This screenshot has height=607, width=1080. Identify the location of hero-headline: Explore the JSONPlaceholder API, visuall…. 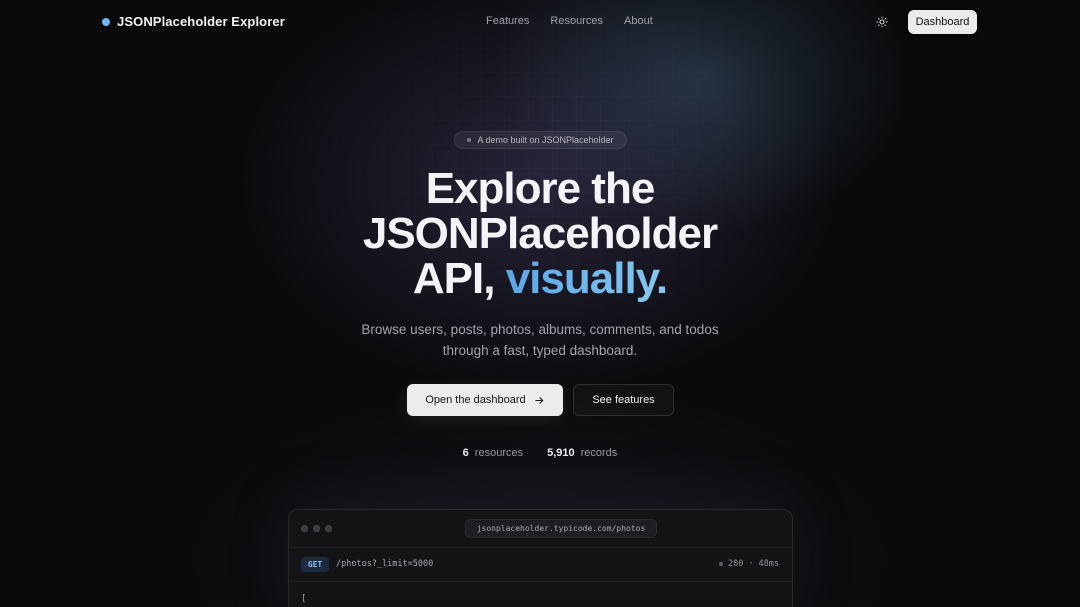
(540, 233).